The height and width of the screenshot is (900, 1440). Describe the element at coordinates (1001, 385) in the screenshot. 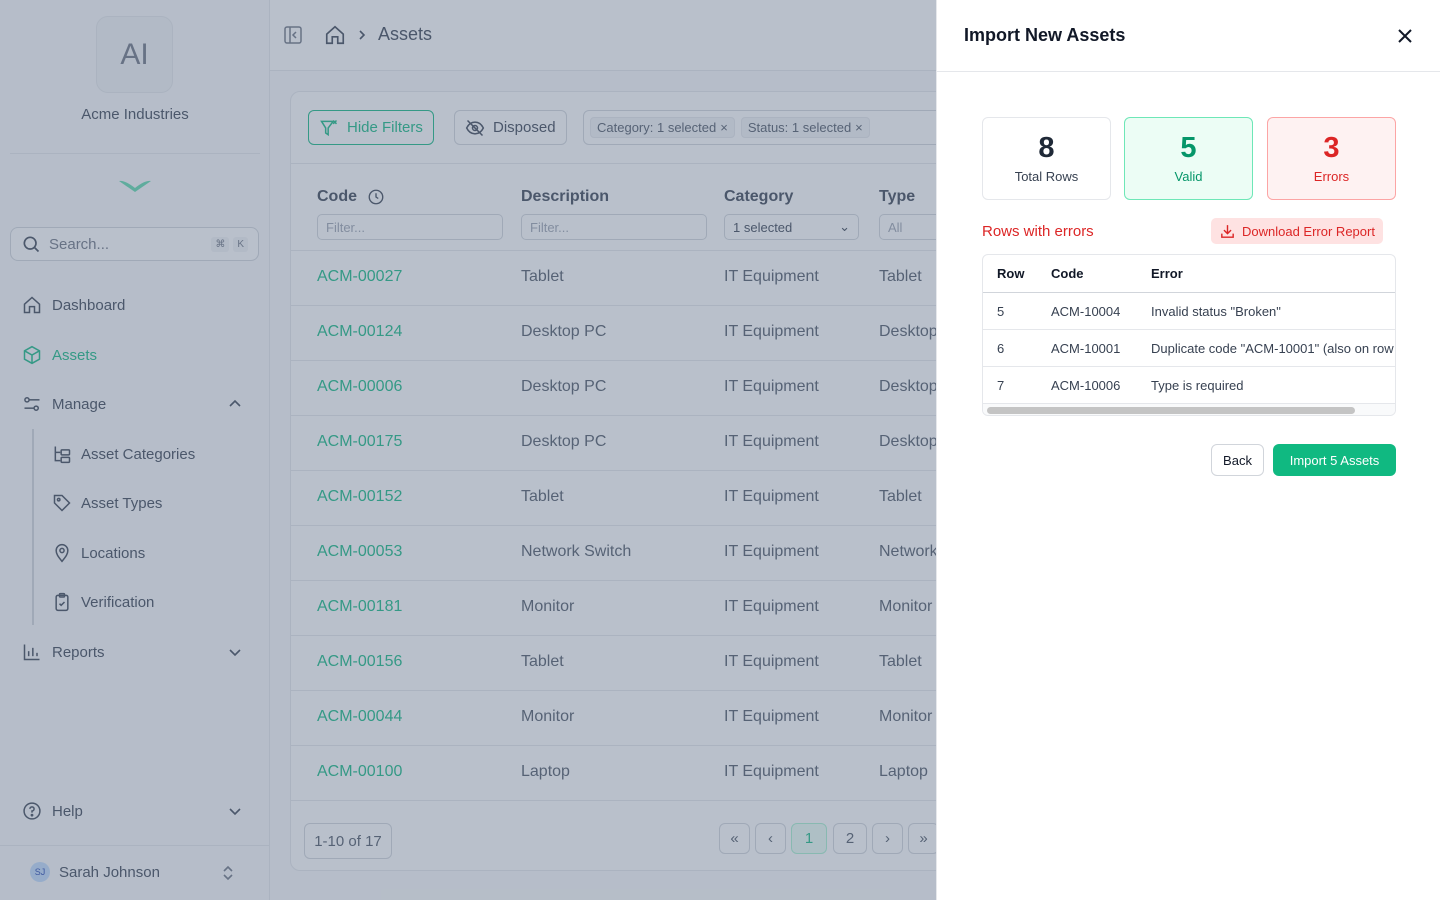

I see `cell-row: 7` at that location.